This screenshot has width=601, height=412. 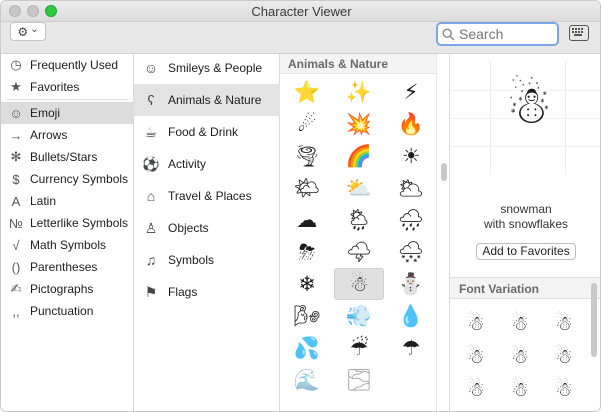 I want to click on emoji-cell: ⛈, so click(x=307, y=252).